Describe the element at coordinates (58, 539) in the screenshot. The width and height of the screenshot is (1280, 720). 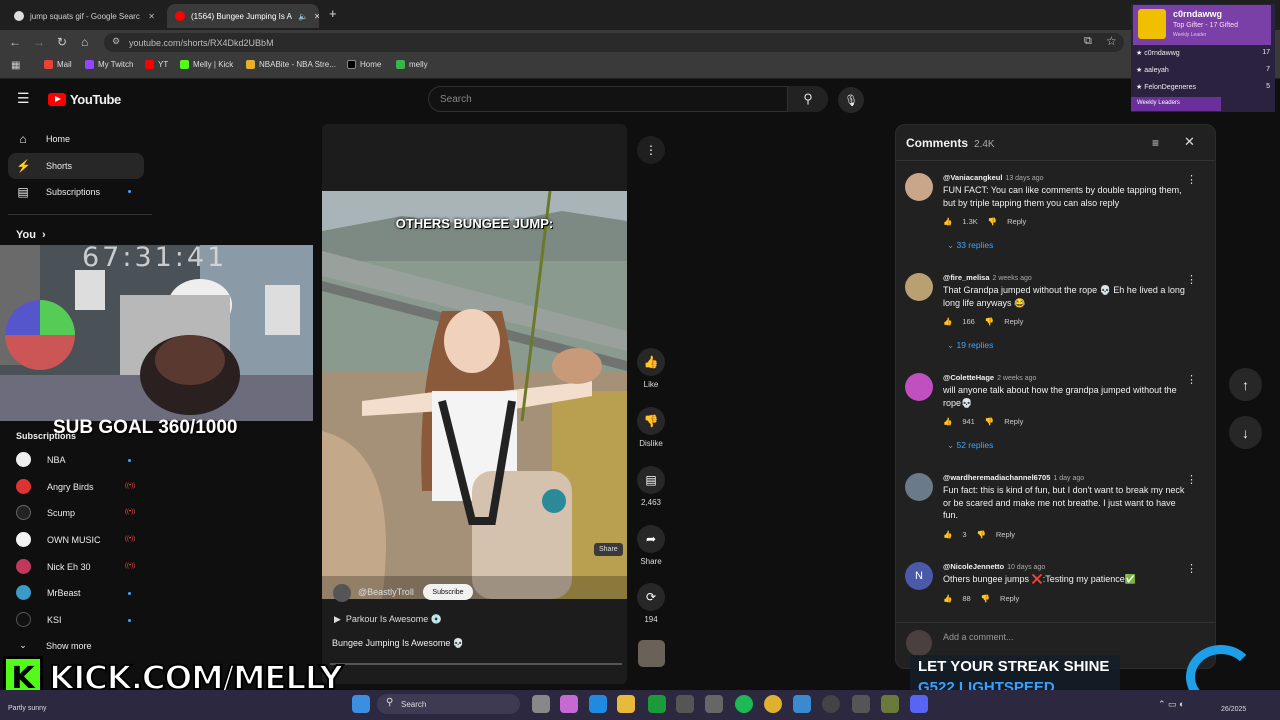
I see `subscription-own-music: OWN MUSIC` at that location.